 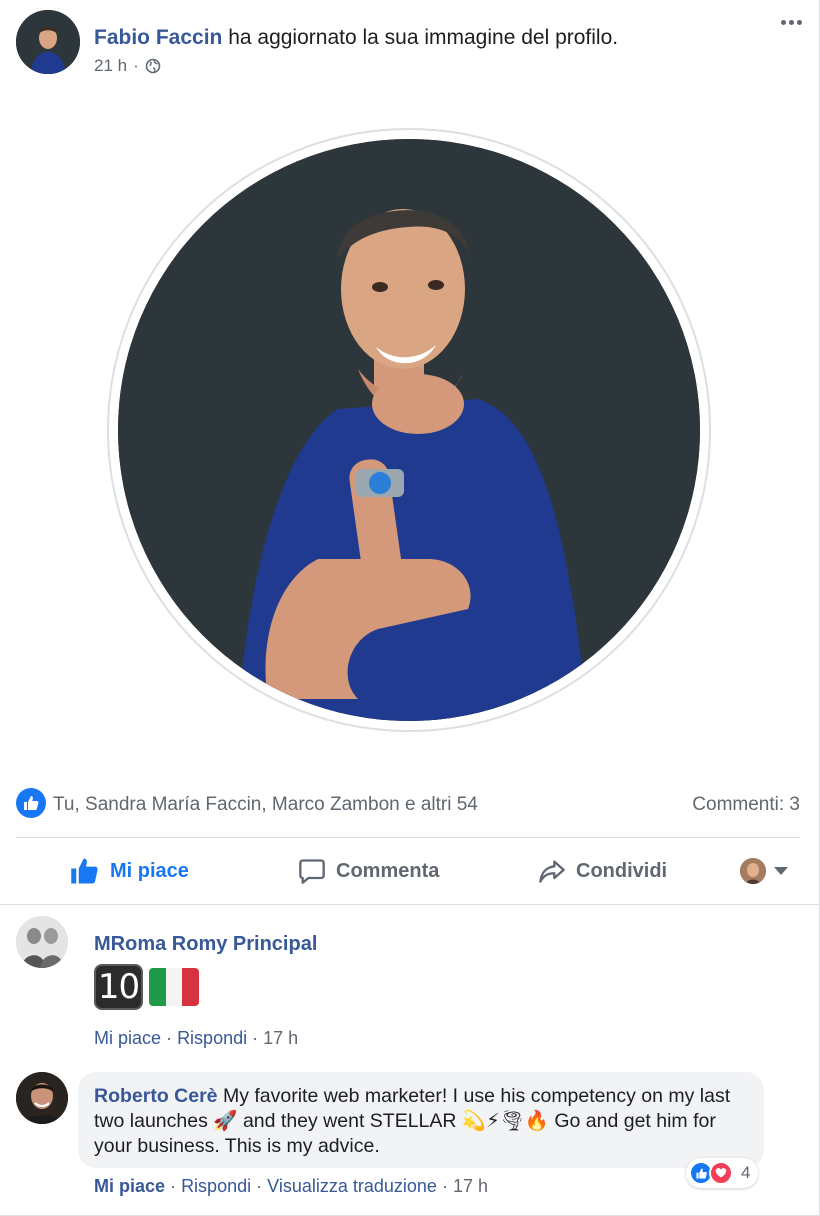 I want to click on like-icon, so click(x=31, y=803).